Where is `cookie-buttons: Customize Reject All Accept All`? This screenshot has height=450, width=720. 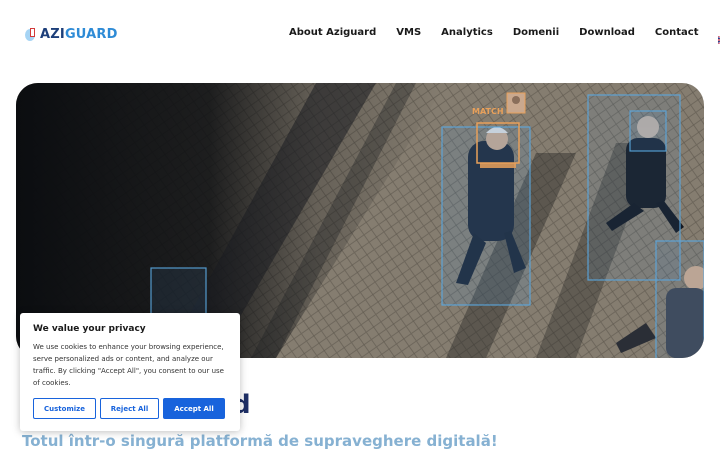 cookie-buttons: Customize Reject All Accept All is located at coordinates (131, 408).